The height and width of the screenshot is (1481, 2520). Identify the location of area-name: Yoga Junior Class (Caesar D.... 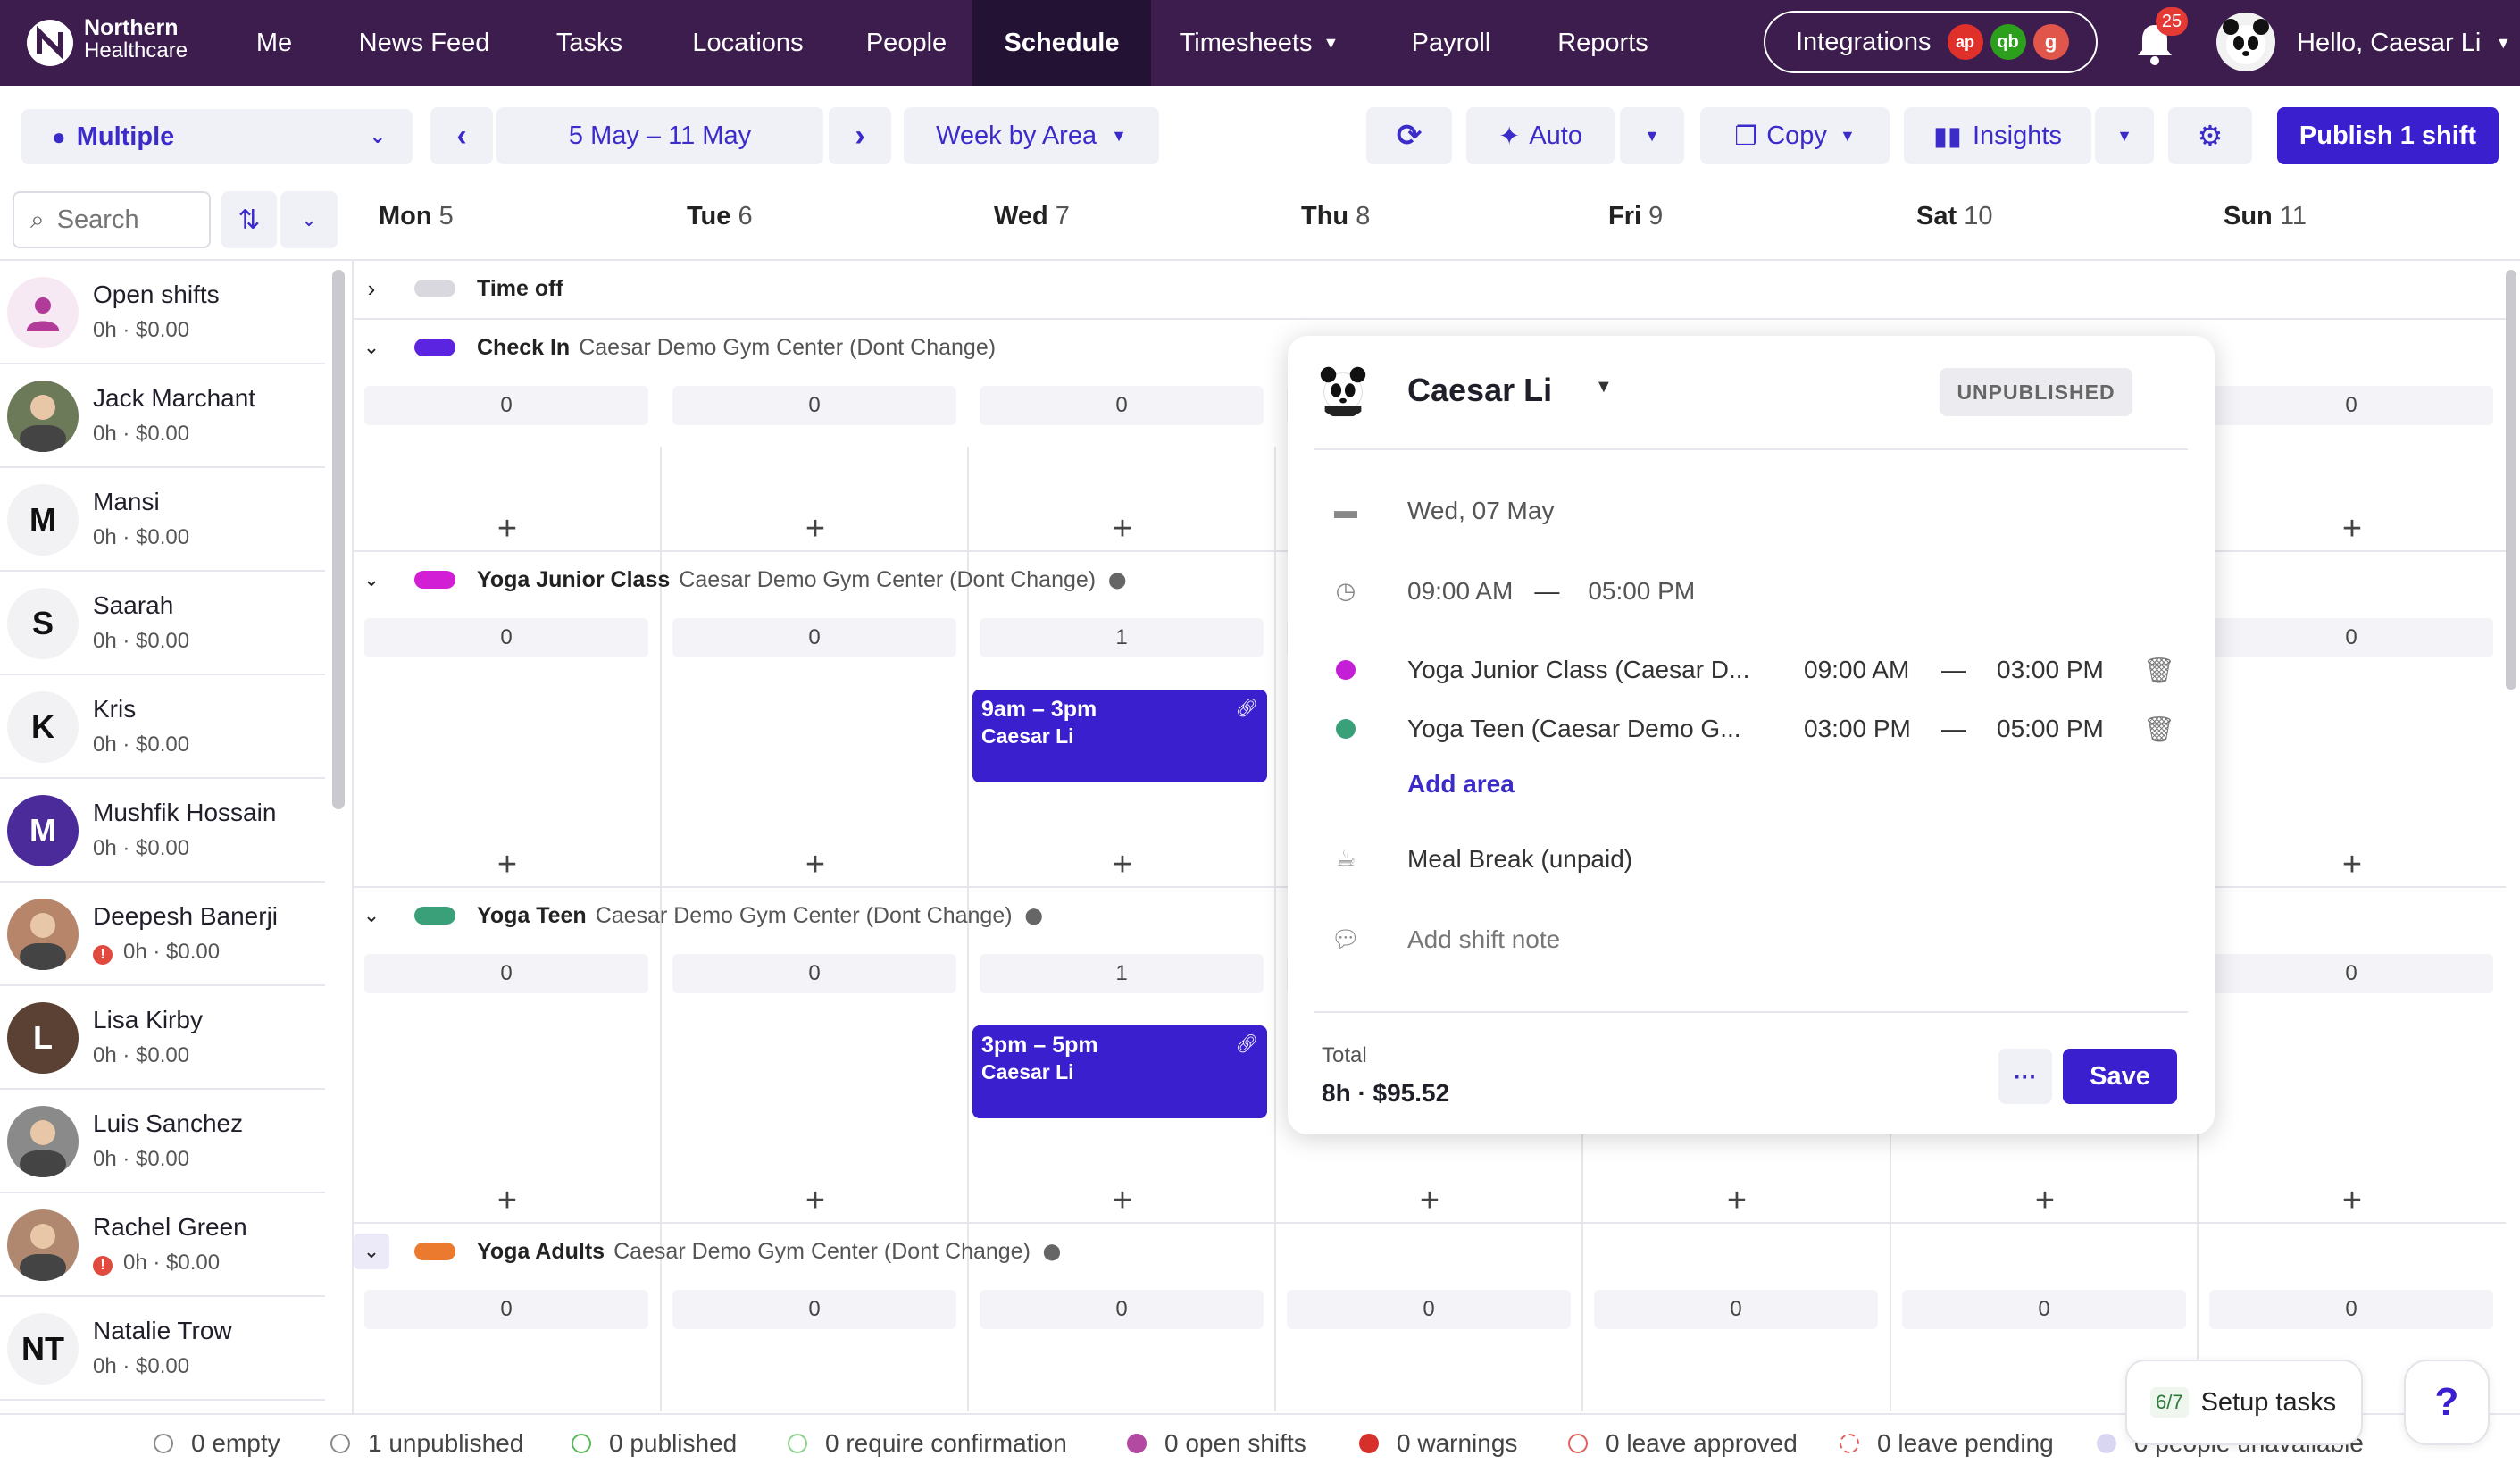
(1578, 670).